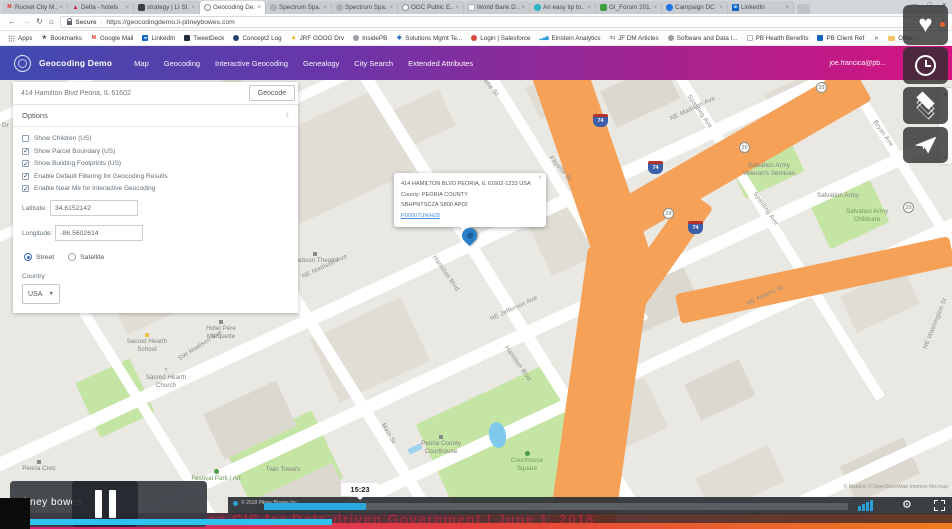 The height and width of the screenshot is (529, 952). I want to click on tab-linkedin: LinkedIn×, so click(761, 7).